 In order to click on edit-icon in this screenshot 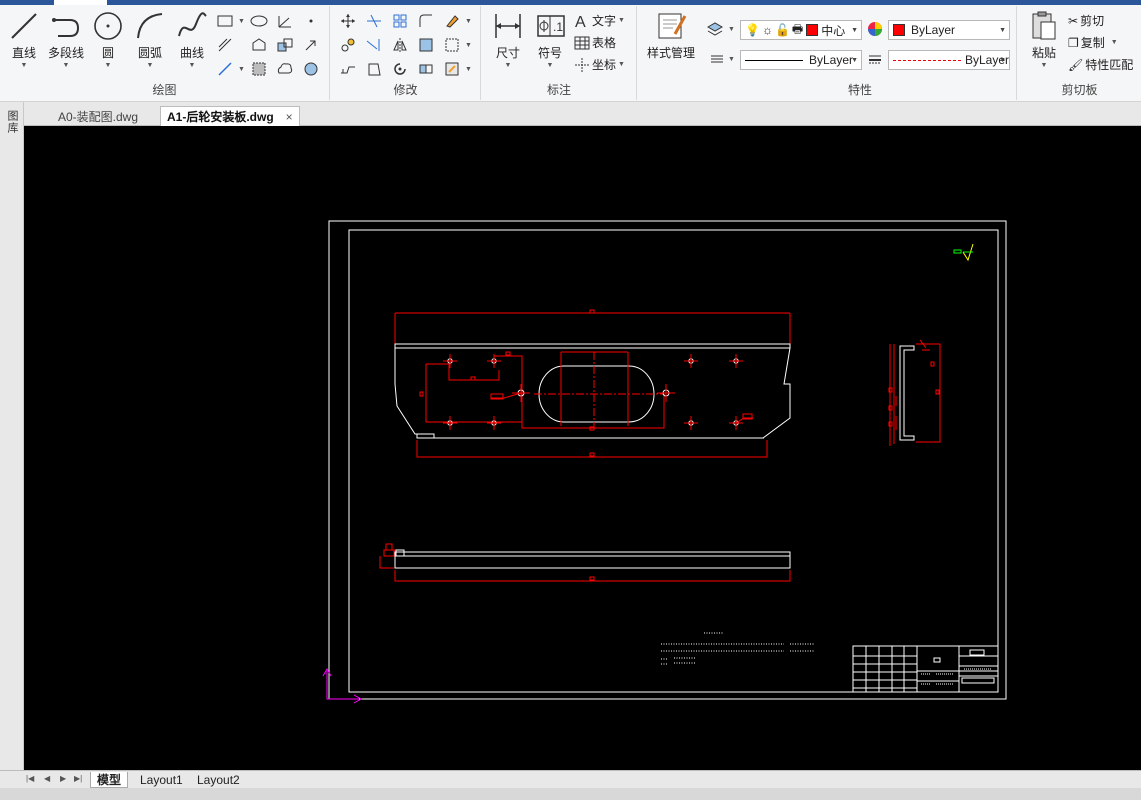, I will do `click(452, 69)`.